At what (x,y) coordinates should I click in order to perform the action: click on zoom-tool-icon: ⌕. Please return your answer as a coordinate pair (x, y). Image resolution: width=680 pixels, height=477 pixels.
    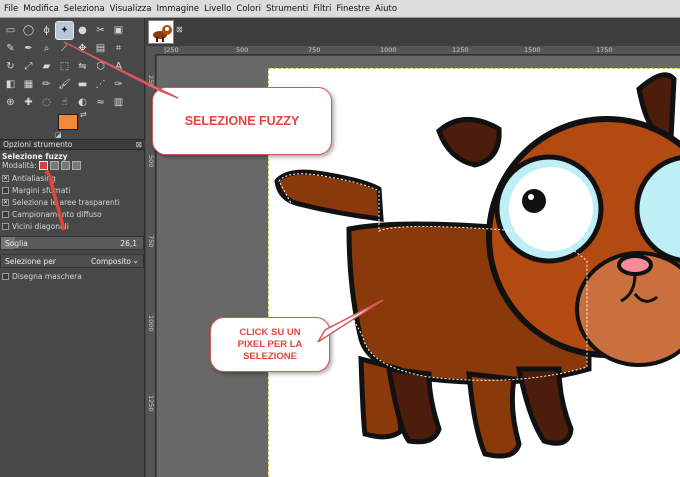
    Looking at the image, I should click on (46, 48).